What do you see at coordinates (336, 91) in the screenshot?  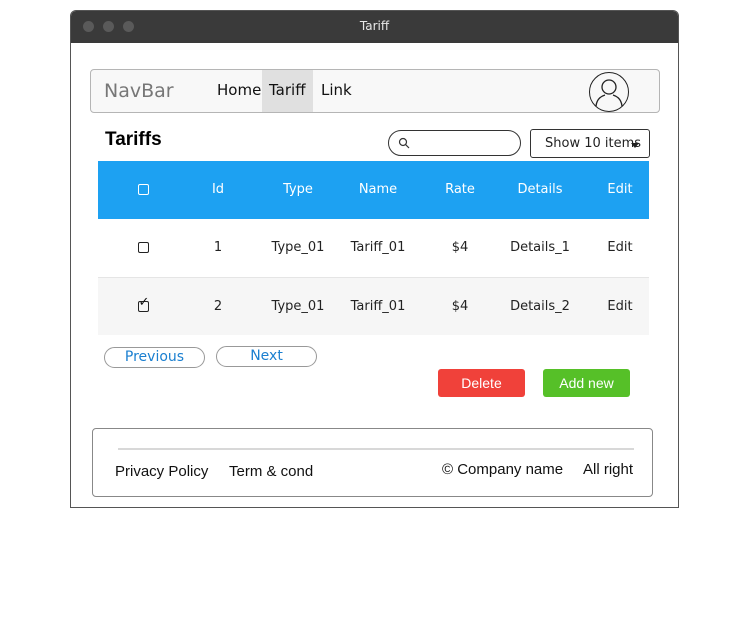 I see `nav-link-link: Link` at bounding box center [336, 91].